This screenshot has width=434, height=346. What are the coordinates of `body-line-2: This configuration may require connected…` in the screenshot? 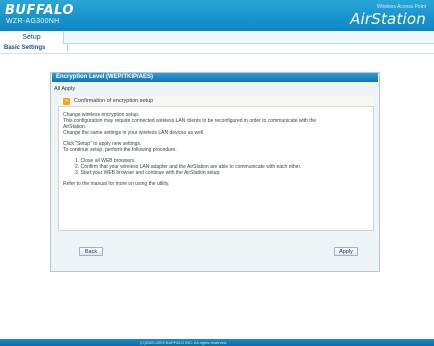 It's located at (190, 121).